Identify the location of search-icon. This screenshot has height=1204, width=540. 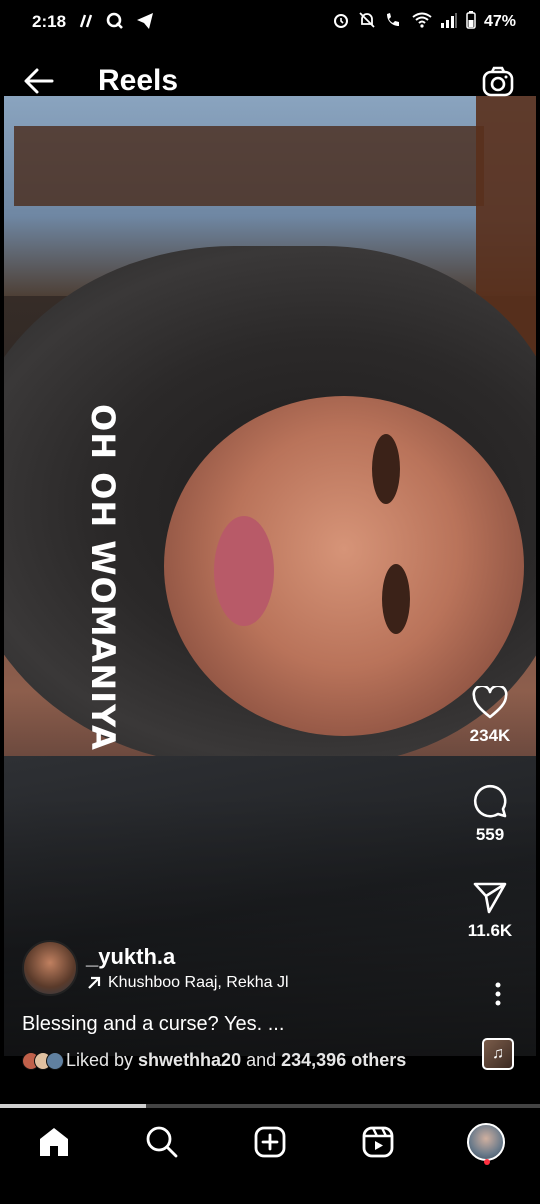
(162, 1142).